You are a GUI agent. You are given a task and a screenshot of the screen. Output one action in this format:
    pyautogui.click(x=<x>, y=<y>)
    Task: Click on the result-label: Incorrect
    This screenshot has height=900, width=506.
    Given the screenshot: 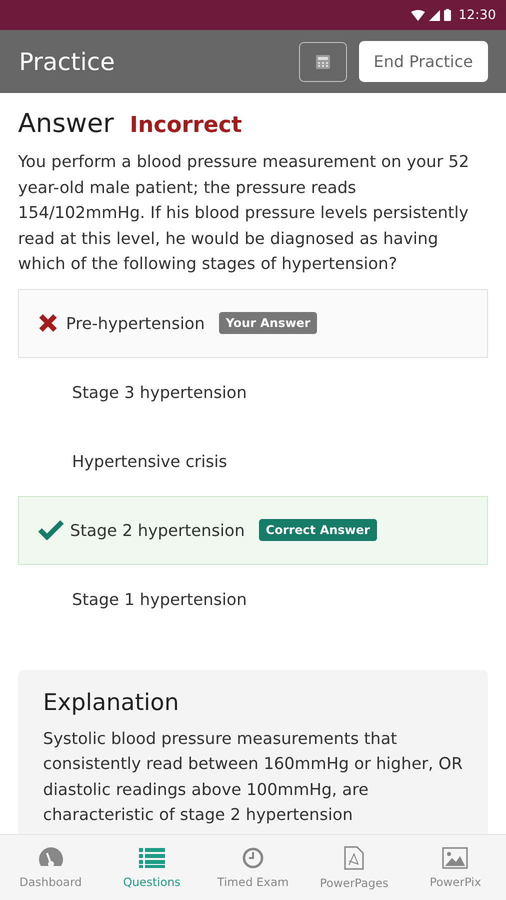 What is the action you would take?
    pyautogui.click(x=186, y=125)
    